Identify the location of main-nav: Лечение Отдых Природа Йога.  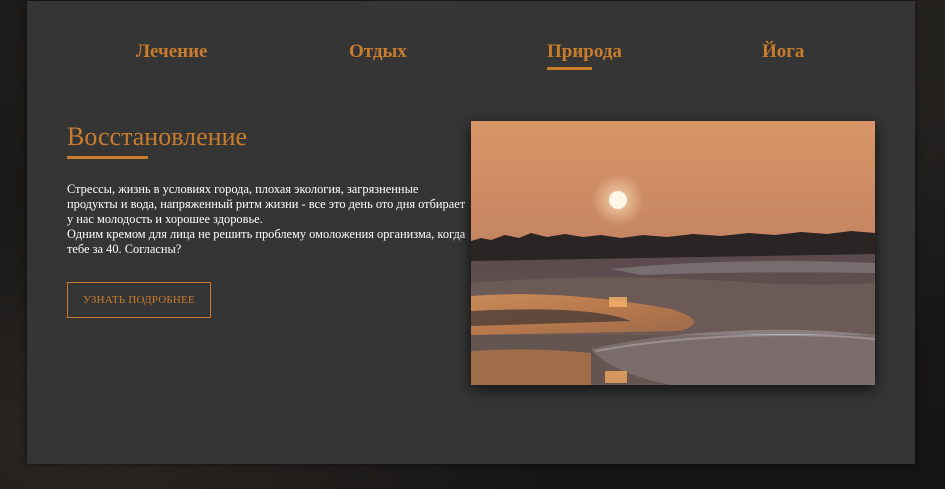
(471, 57).